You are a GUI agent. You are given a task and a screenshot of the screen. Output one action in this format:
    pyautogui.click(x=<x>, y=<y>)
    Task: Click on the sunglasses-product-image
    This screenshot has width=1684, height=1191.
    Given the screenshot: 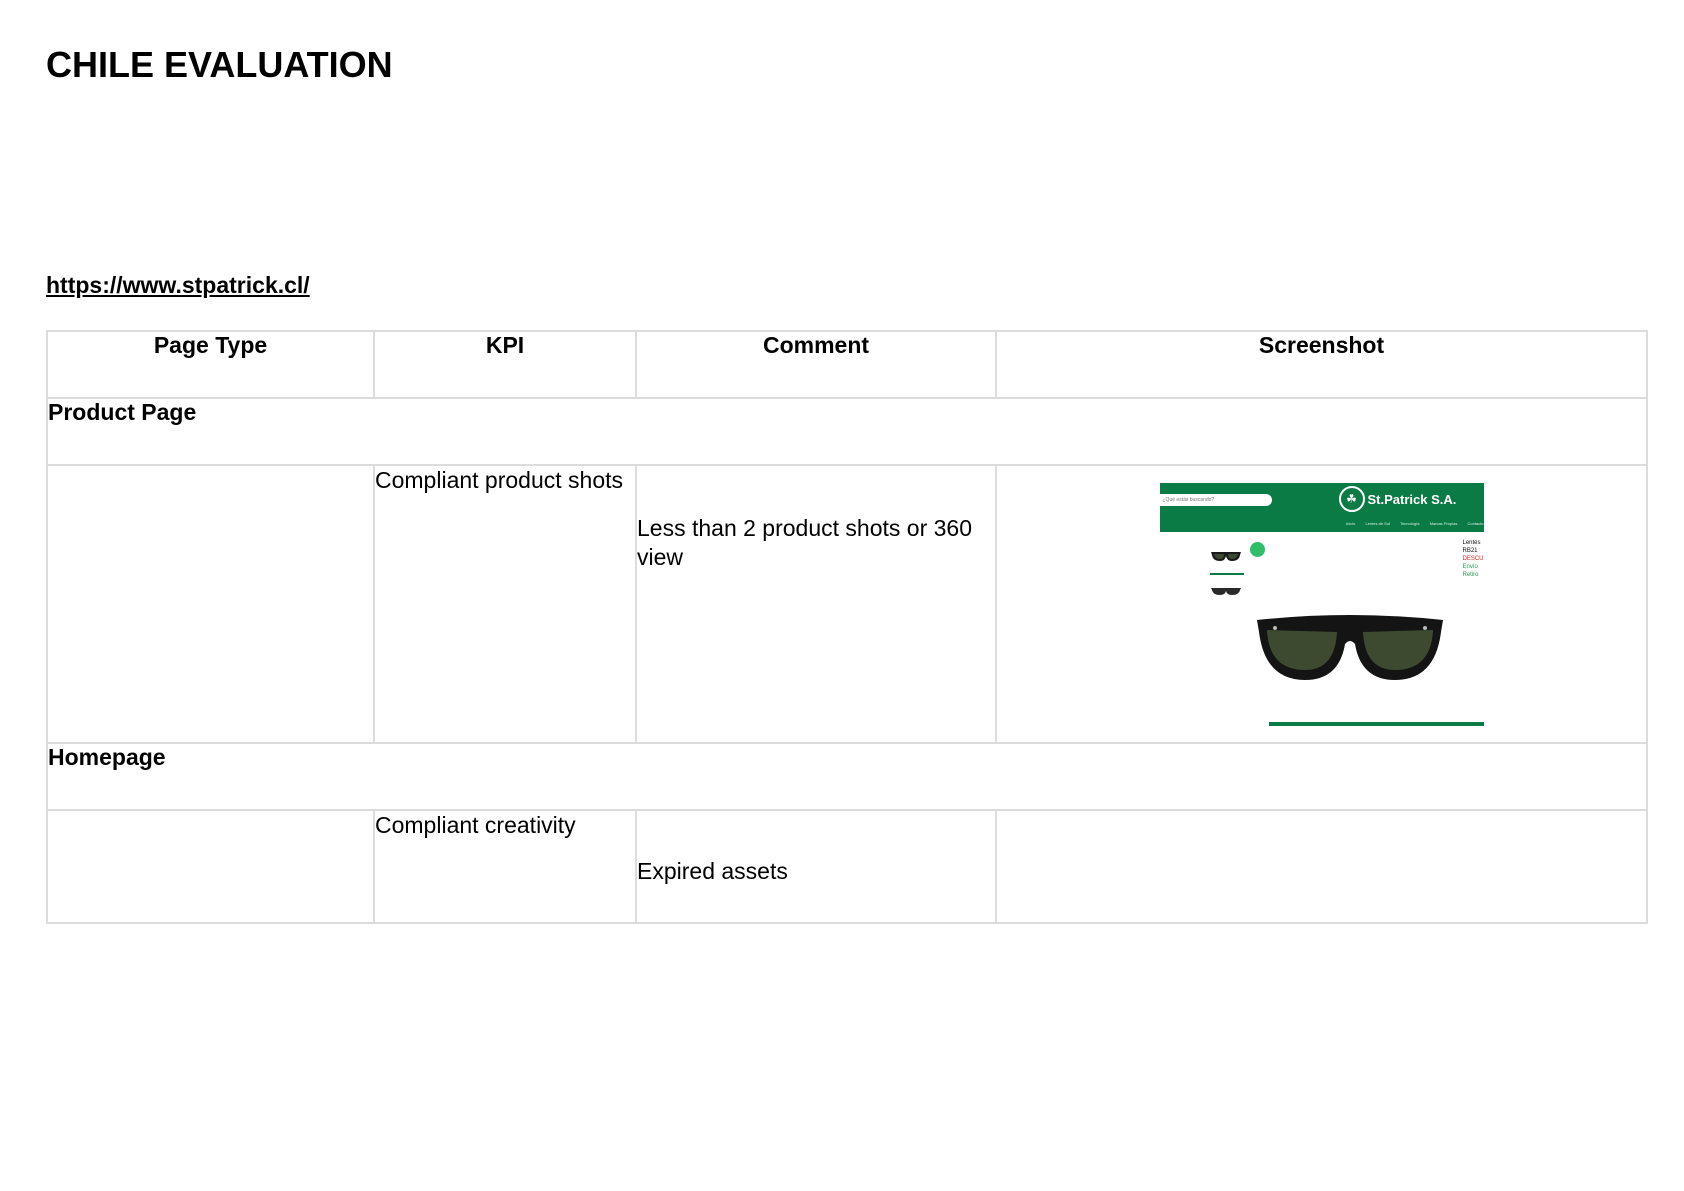 What is the action you would take?
    pyautogui.click(x=1349, y=647)
    